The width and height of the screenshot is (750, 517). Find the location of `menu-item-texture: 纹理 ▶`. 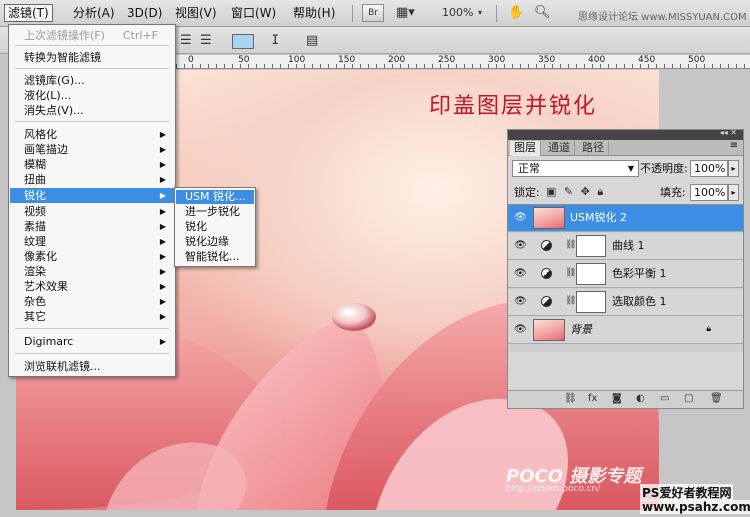

menu-item-texture: 纹理 ▶ is located at coordinates (92, 241).